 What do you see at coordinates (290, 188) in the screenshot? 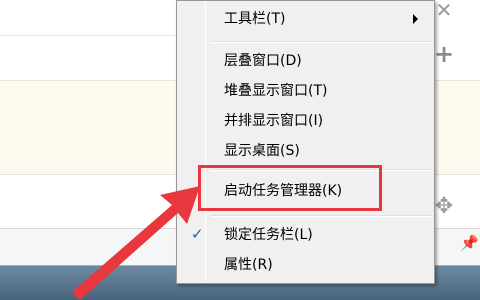
I see `highlight-box` at bounding box center [290, 188].